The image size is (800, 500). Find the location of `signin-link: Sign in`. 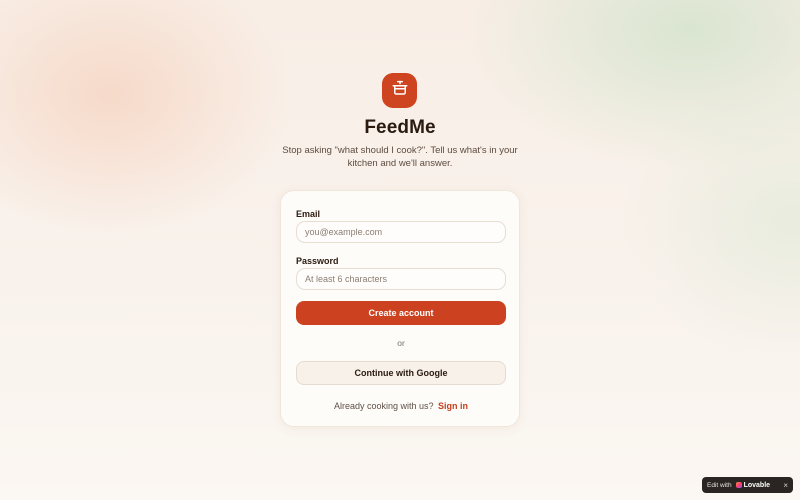

signin-link: Sign in is located at coordinates (453, 406).